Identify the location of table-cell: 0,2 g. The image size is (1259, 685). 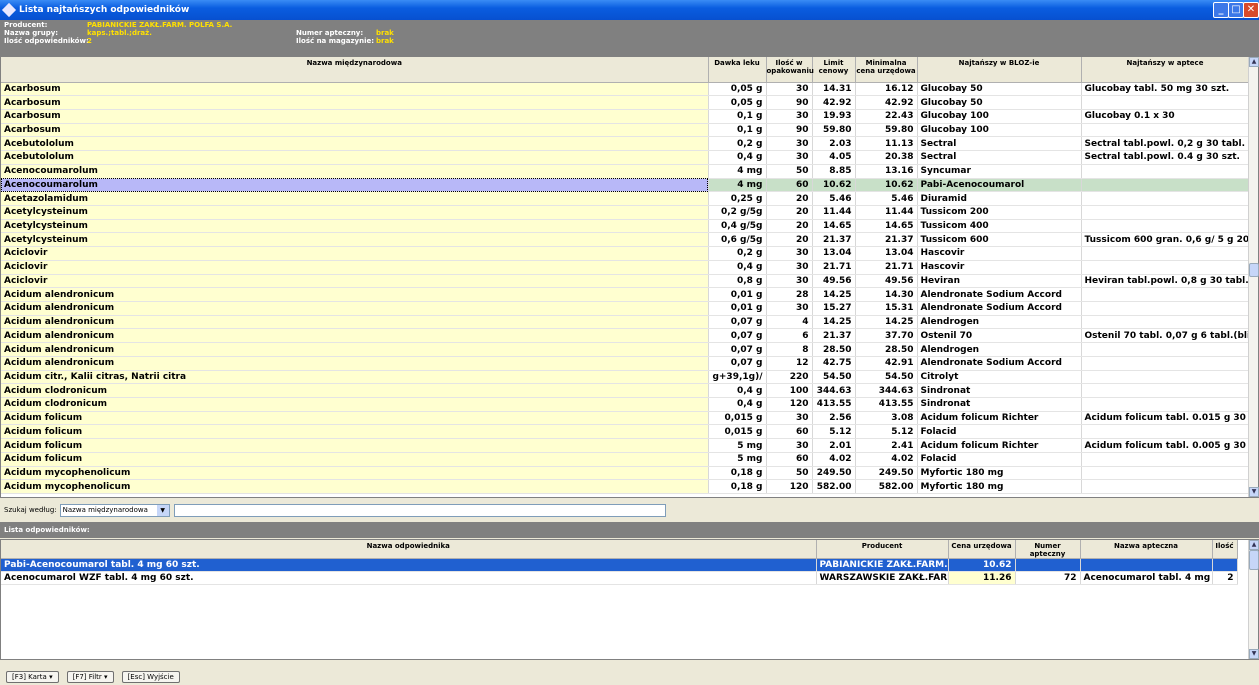
(737, 144).